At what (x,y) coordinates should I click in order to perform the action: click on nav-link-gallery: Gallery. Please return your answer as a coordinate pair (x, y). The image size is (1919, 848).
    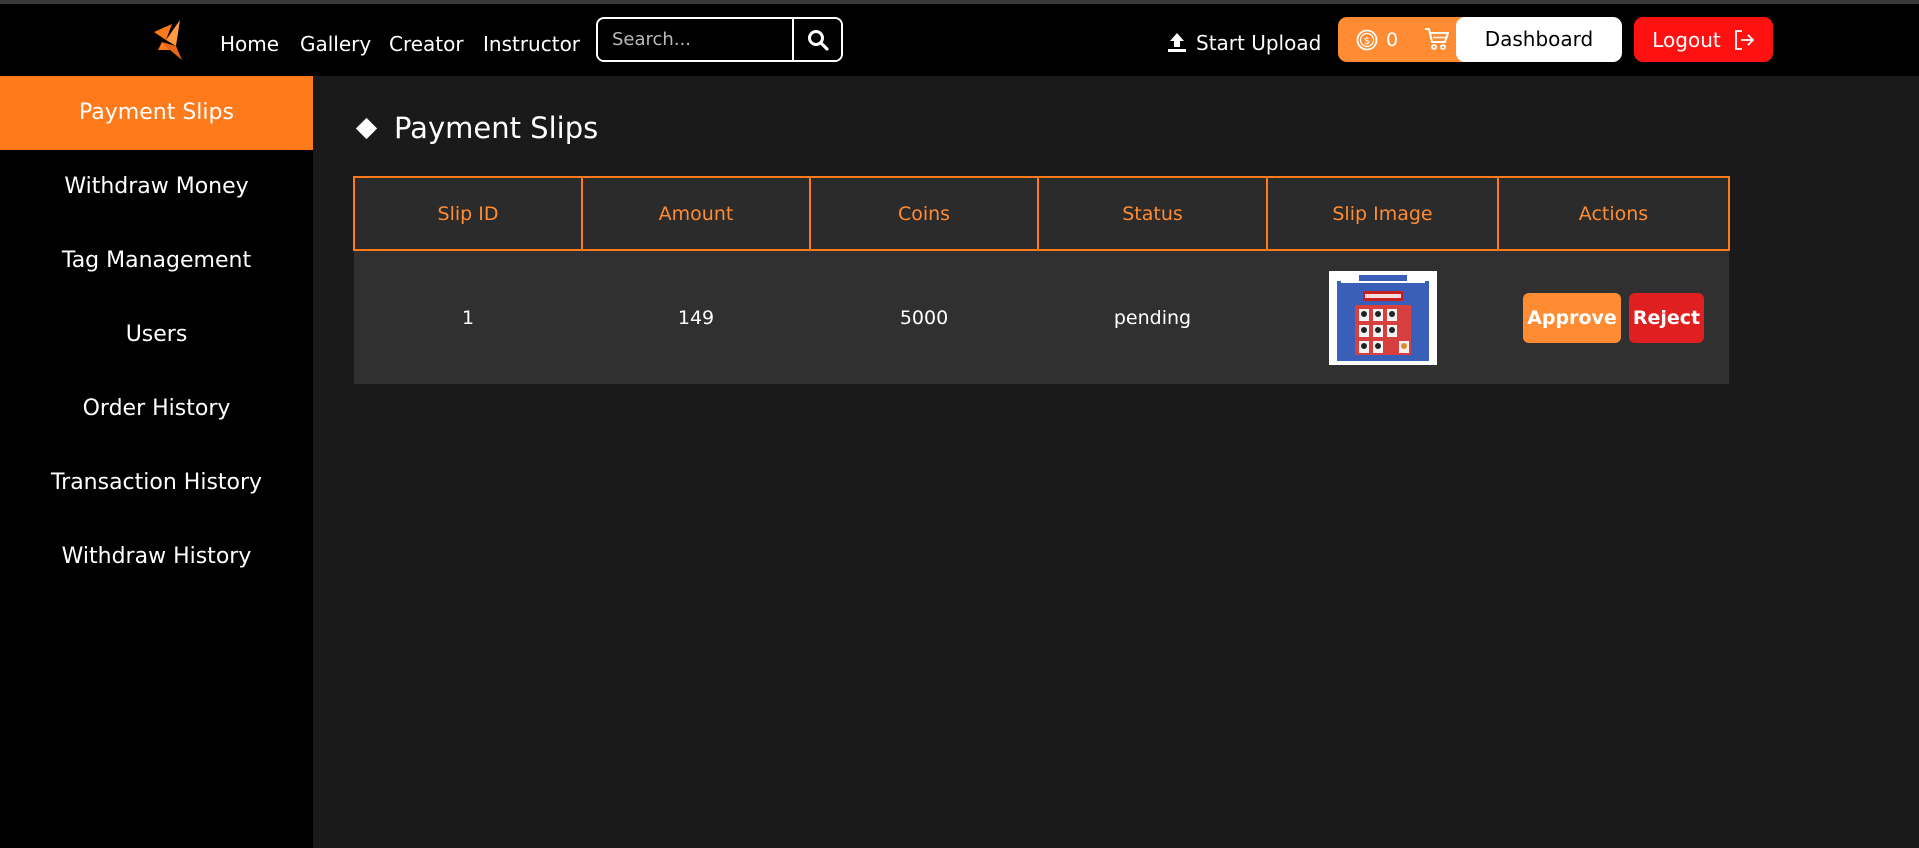
    Looking at the image, I should click on (335, 44).